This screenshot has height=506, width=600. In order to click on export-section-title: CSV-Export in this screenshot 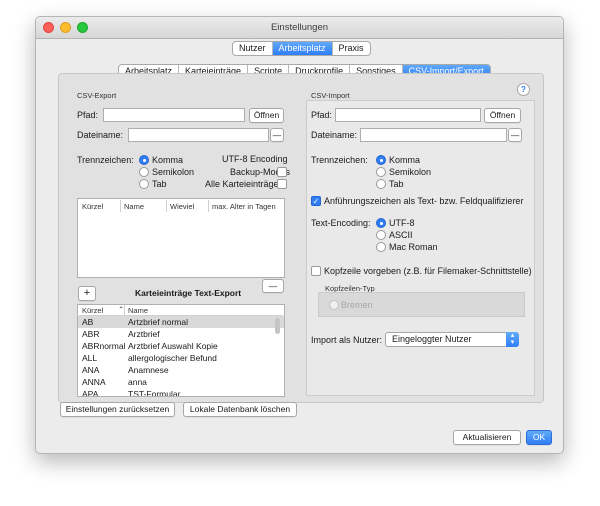, I will do `click(97, 95)`.